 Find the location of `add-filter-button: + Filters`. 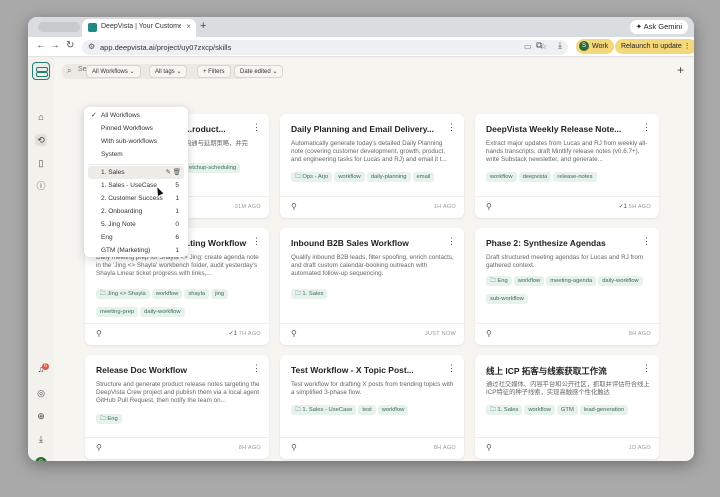

add-filter-button: + Filters is located at coordinates (214, 71).